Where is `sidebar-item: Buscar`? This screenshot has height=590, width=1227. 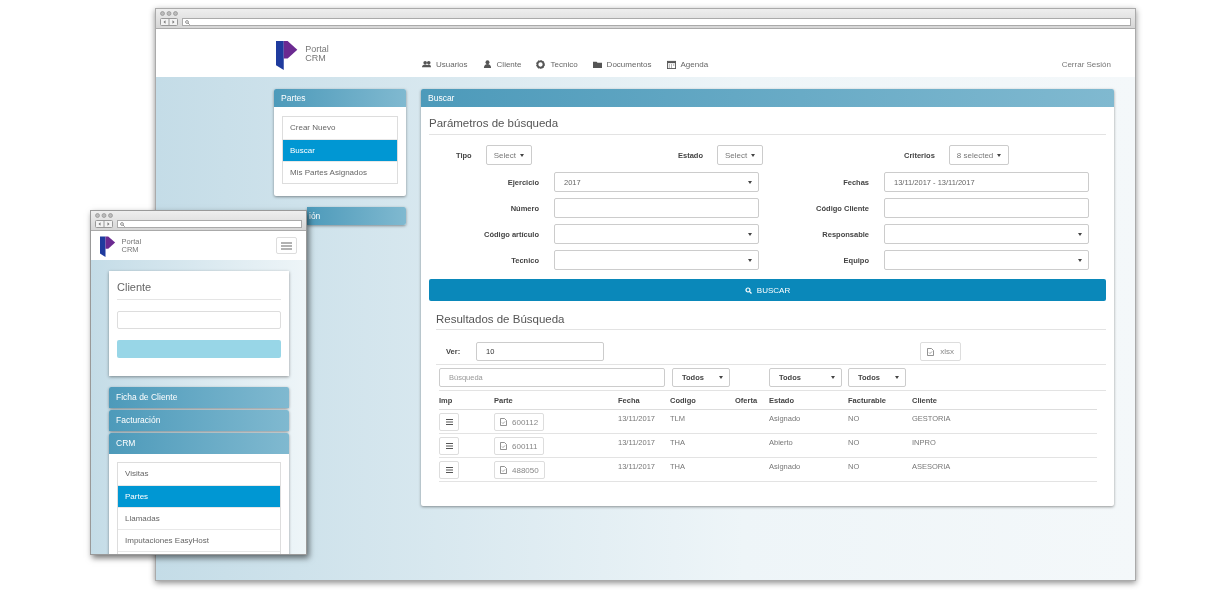 sidebar-item: Buscar is located at coordinates (340, 150).